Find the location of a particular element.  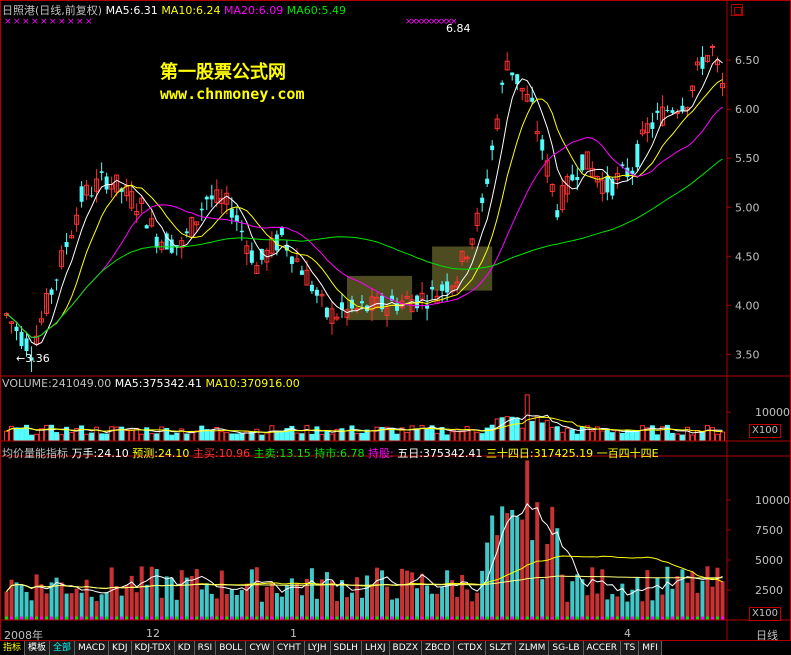

tab-mfi: MFI is located at coordinates (650, 648).